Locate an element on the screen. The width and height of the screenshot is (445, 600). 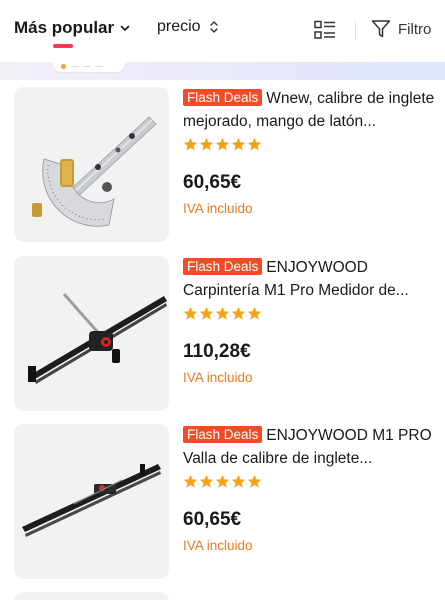
sort-price: precio is located at coordinates (188, 27).